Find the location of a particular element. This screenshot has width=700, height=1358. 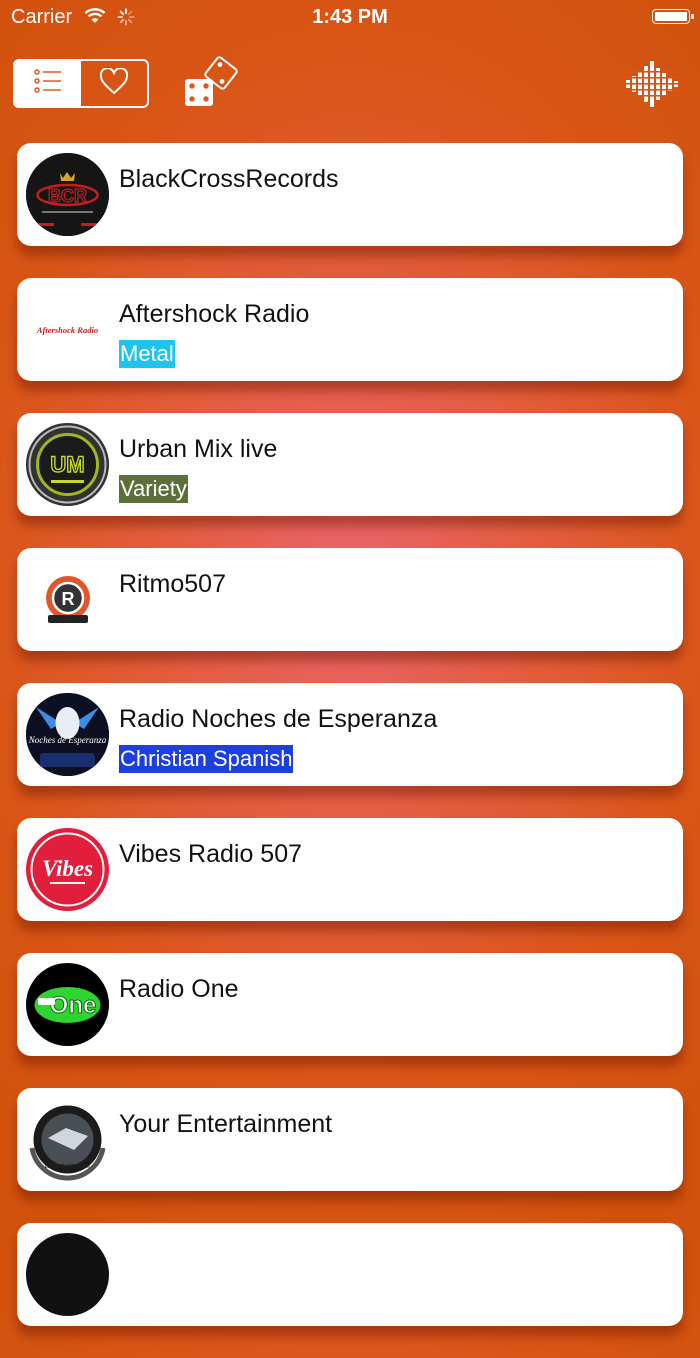

station-card: UM Urban Mix live Variety is located at coordinates (350, 464).